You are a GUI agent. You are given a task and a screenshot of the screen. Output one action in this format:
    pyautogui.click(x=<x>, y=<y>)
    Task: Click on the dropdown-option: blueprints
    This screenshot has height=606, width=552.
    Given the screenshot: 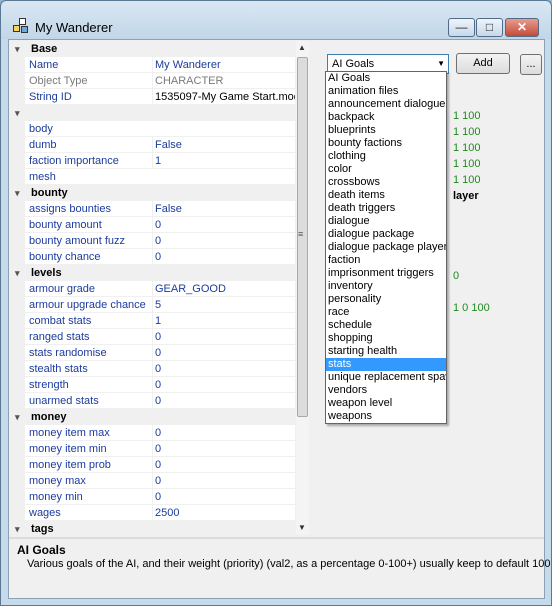 What is the action you would take?
    pyautogui.click(x=386, y=130)
    